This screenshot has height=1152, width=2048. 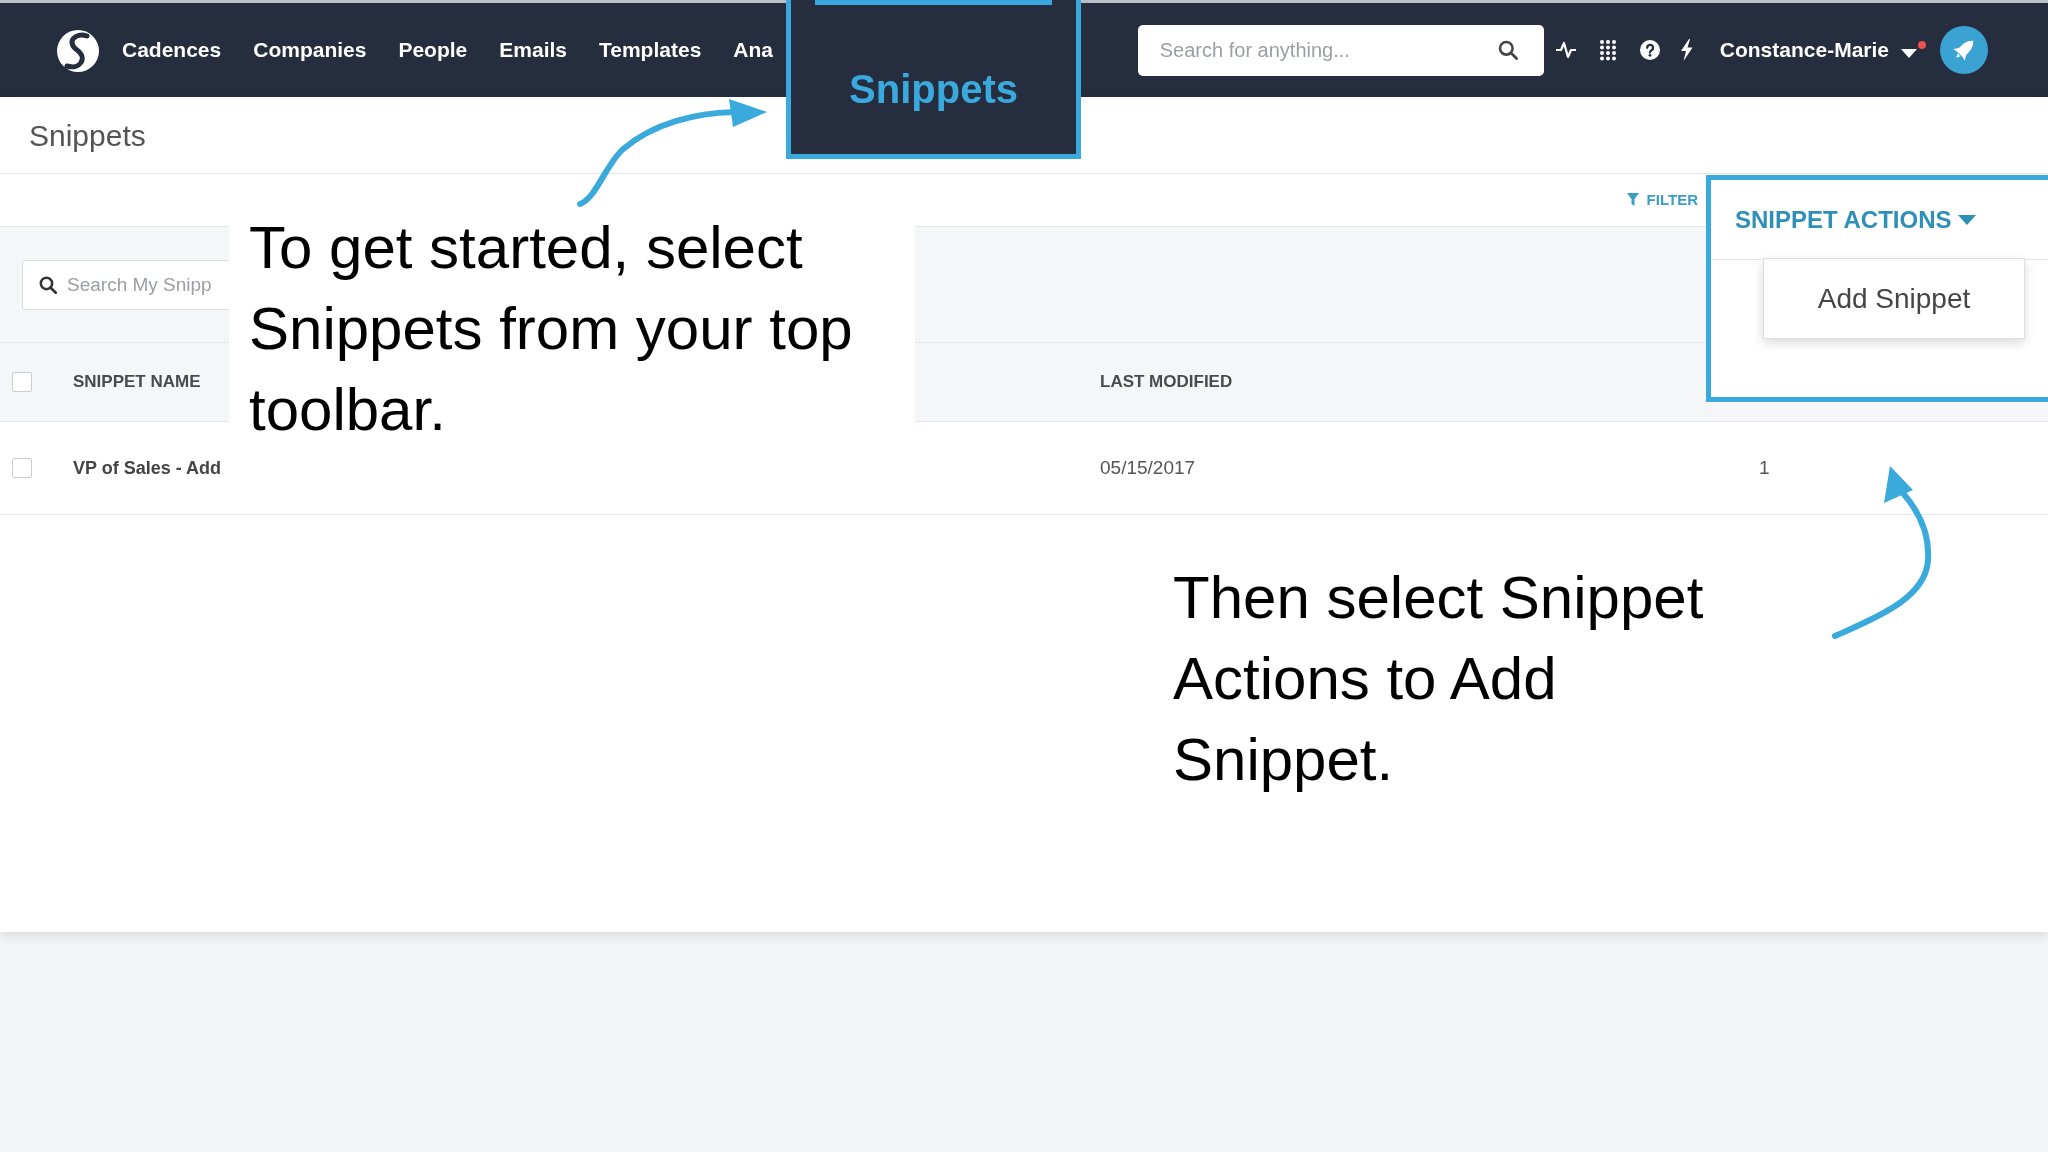 I want to click on activity-icon, so click(x=1565, y=50).